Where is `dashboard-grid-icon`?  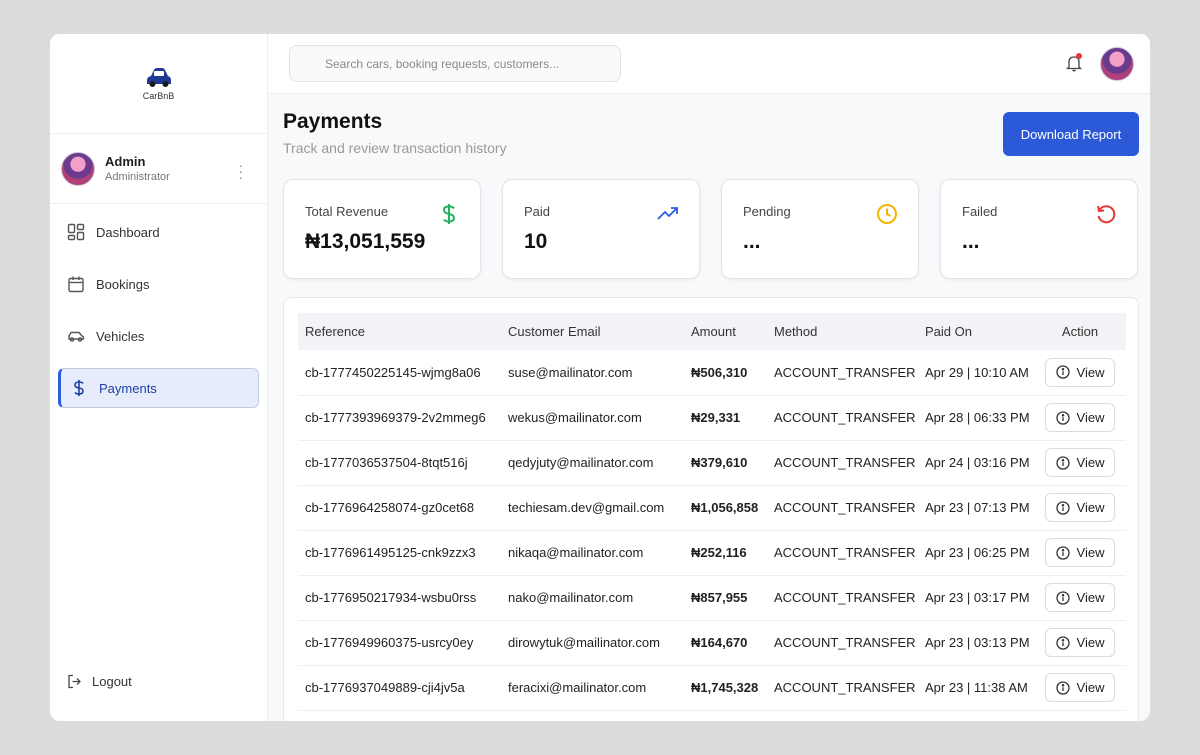
dashboard-grid-icon is located at coordinates (76, 232).